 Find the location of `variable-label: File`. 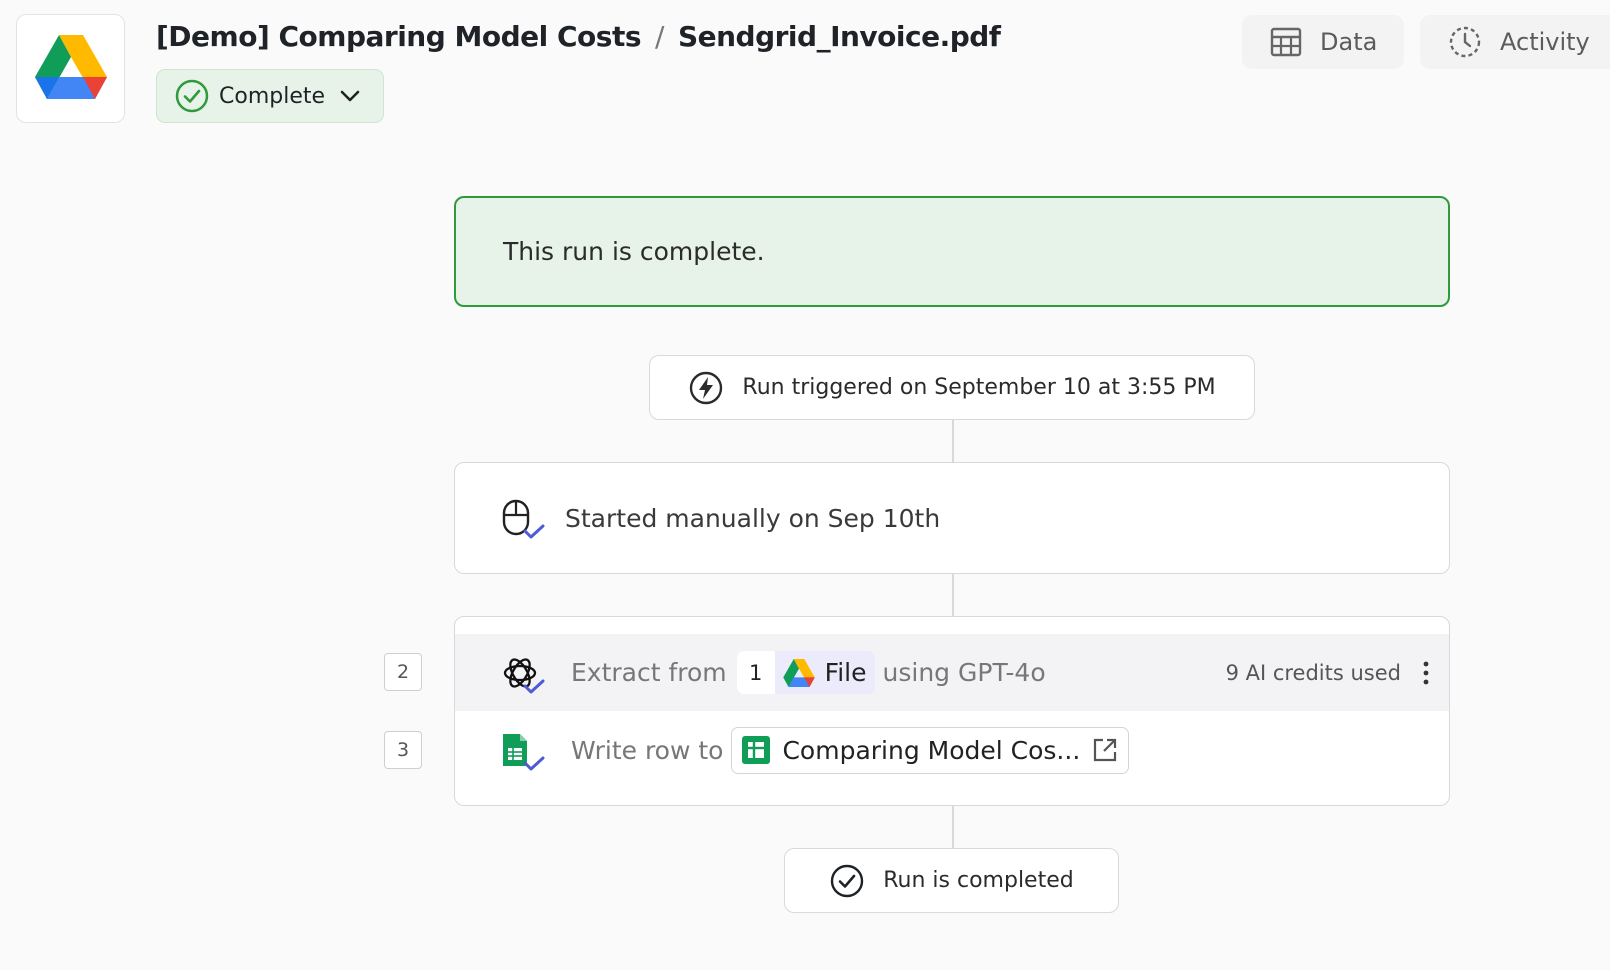

variable-label: File is located at coordinates (845, 672).